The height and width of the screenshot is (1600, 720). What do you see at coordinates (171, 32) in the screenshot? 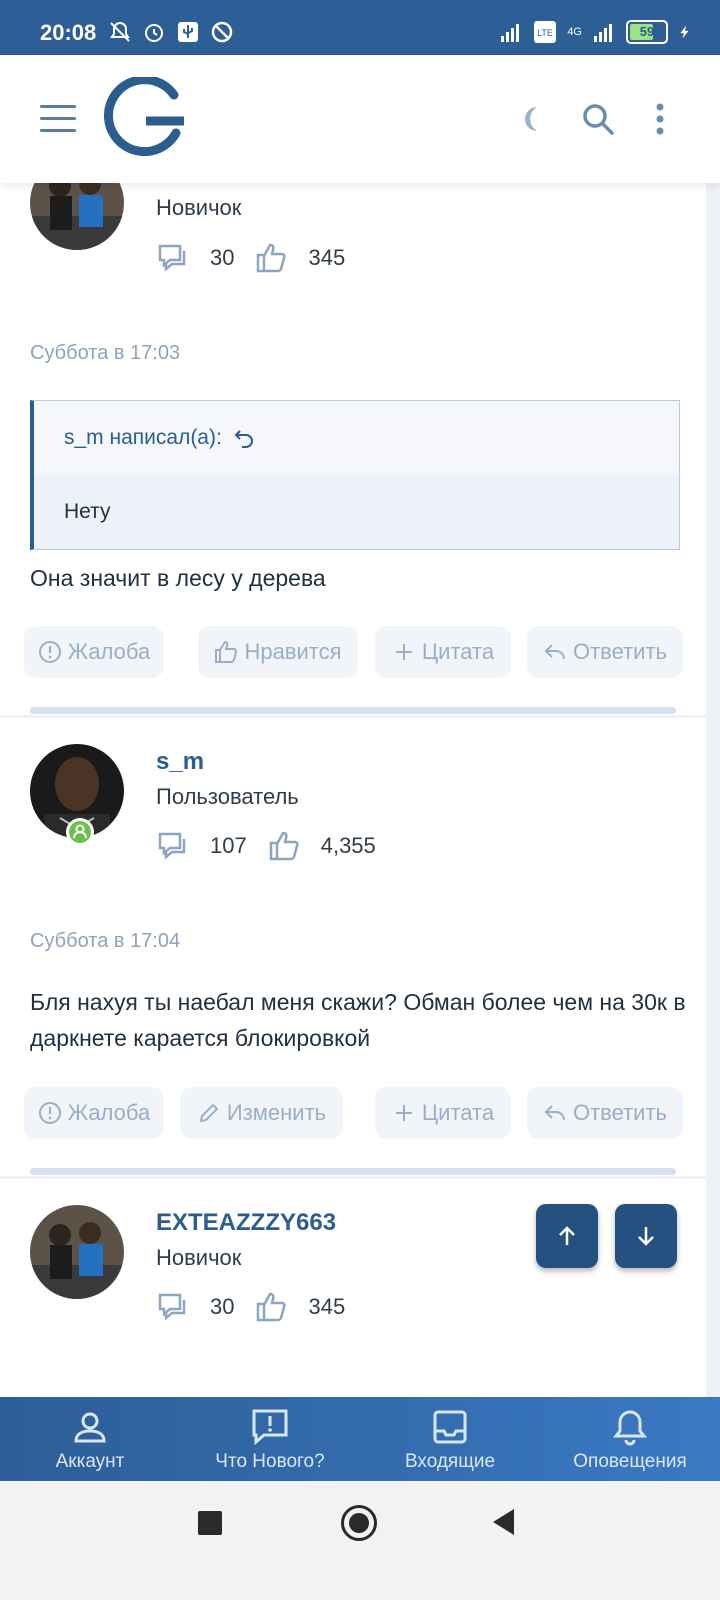
I see `status-left-icons` at bounding box center [171, 32].